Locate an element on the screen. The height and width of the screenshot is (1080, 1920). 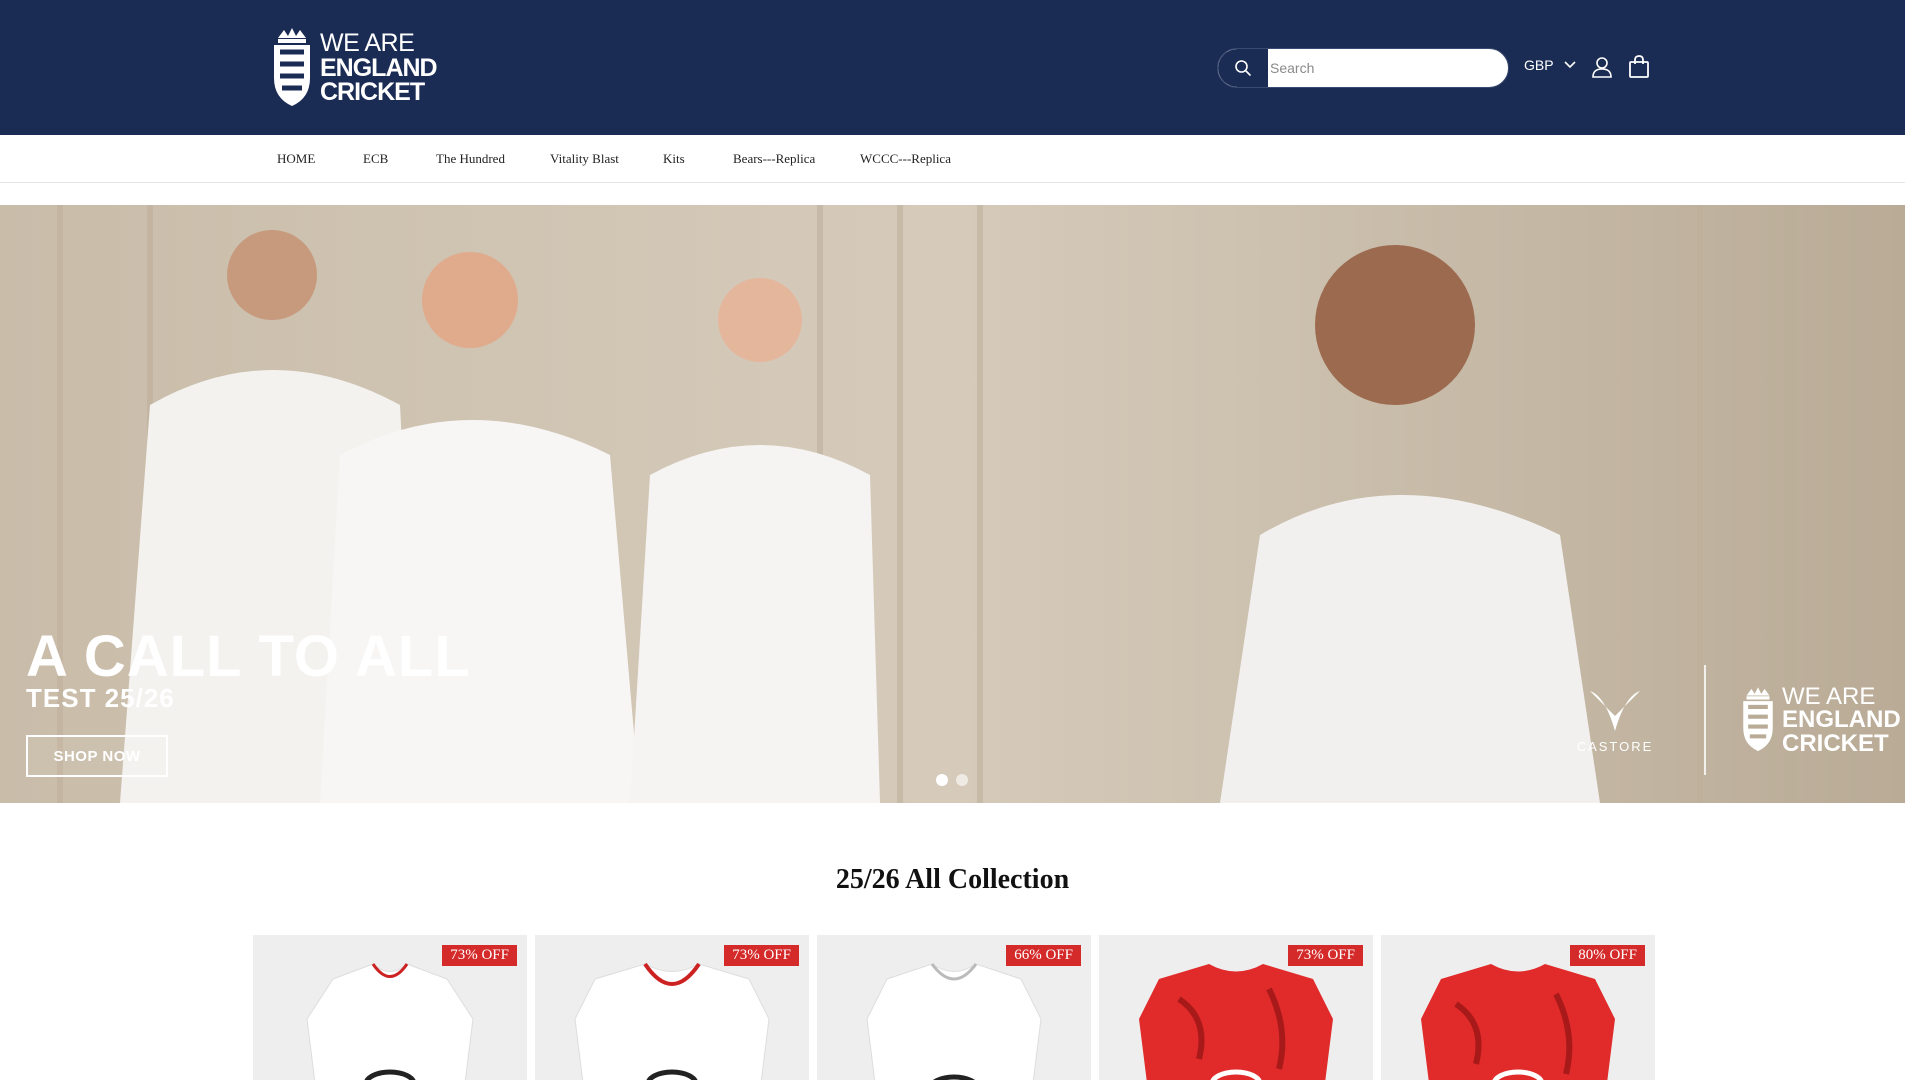
collection-title: 25/26 All Collection is located at coordinates (952, 879).